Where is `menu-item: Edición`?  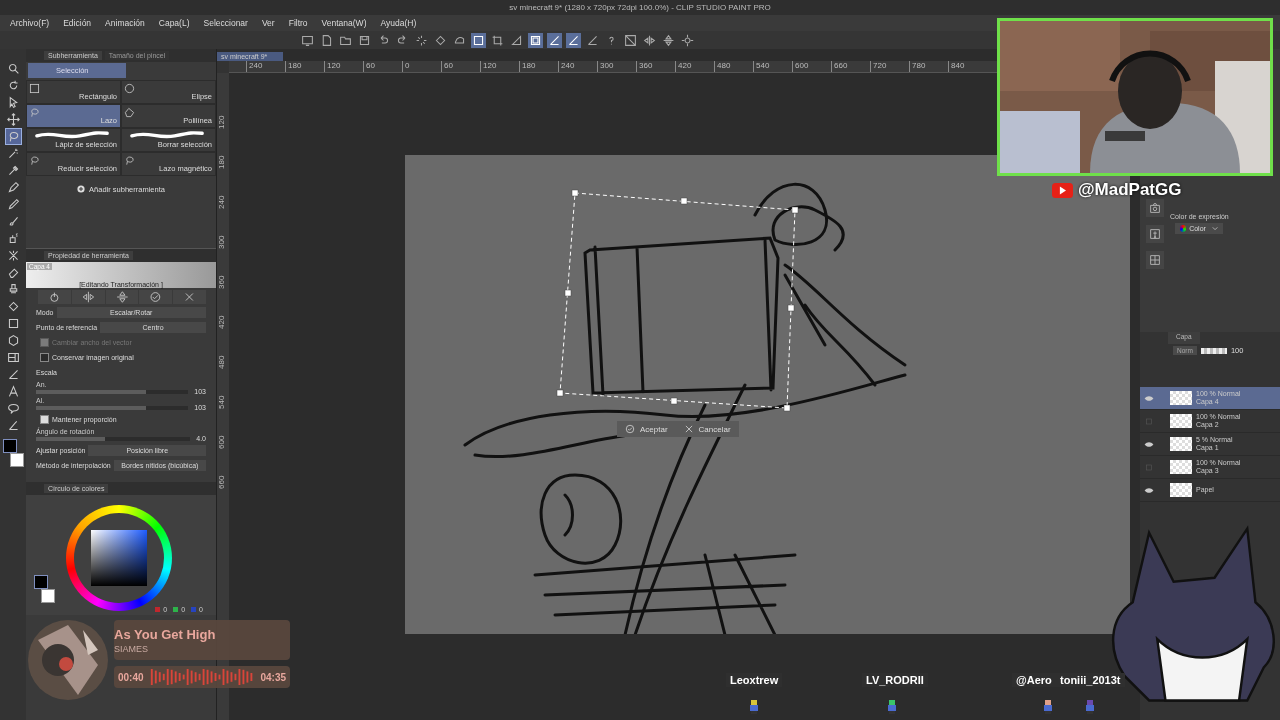
menu-item: Edición is located at coordinates (77, 23).